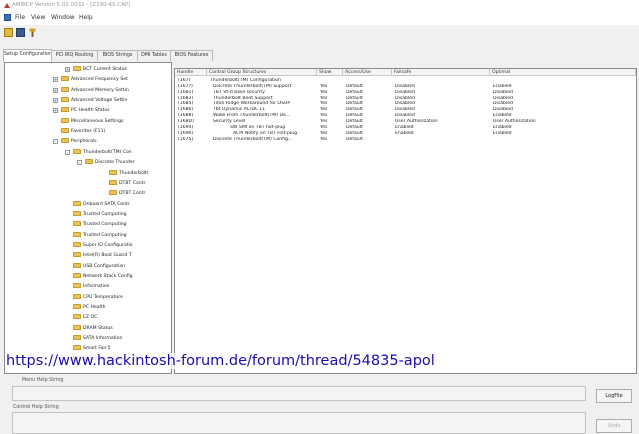  Describe the element at coordinates (262, 72) in the screenshot. I see `column-header: Control Group Structures` at that location.